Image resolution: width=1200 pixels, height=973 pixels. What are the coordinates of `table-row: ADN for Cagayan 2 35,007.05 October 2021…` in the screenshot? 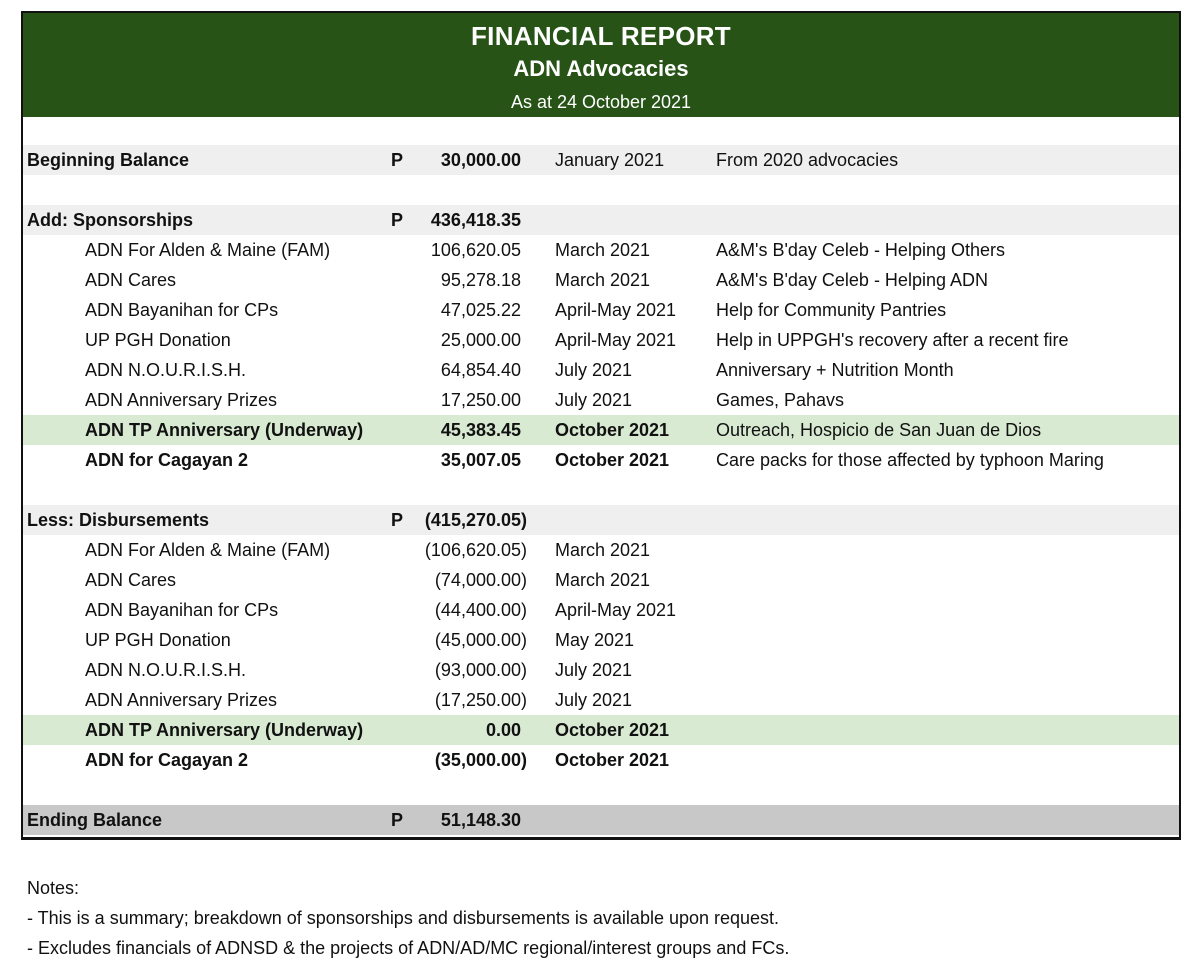 It's located at (601, 460).